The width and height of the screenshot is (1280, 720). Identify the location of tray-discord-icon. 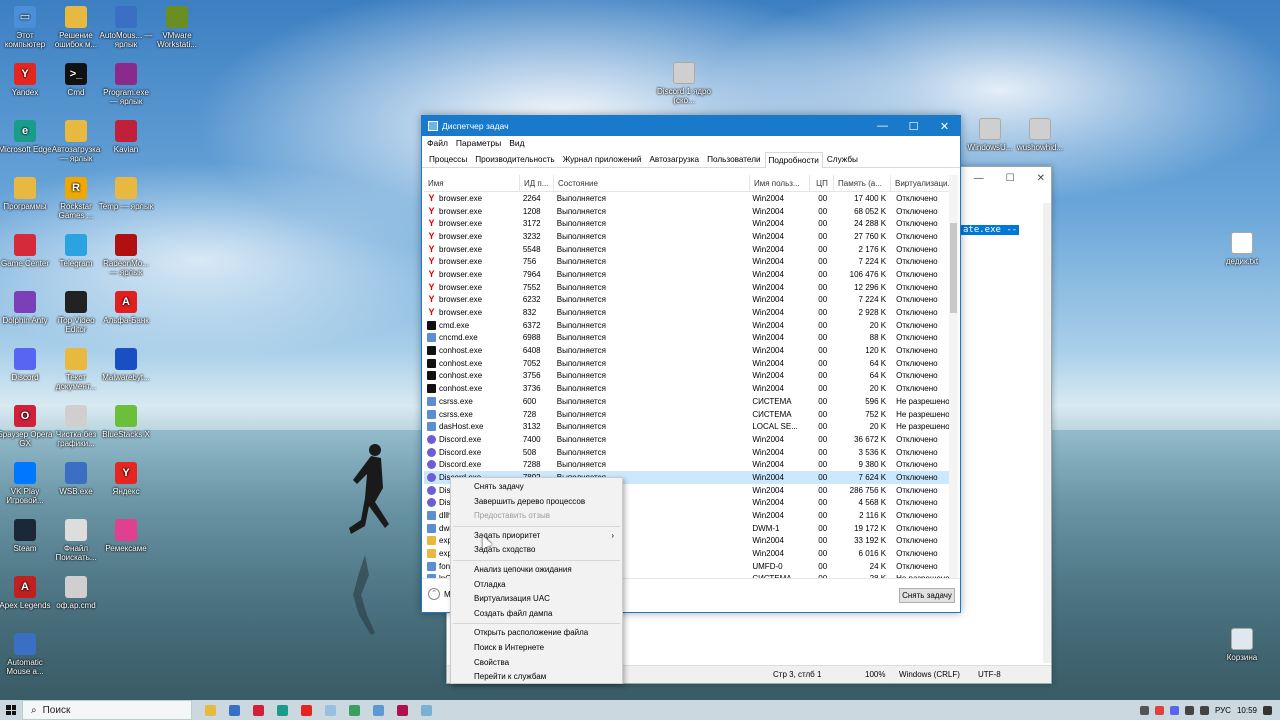
(1174, 710).